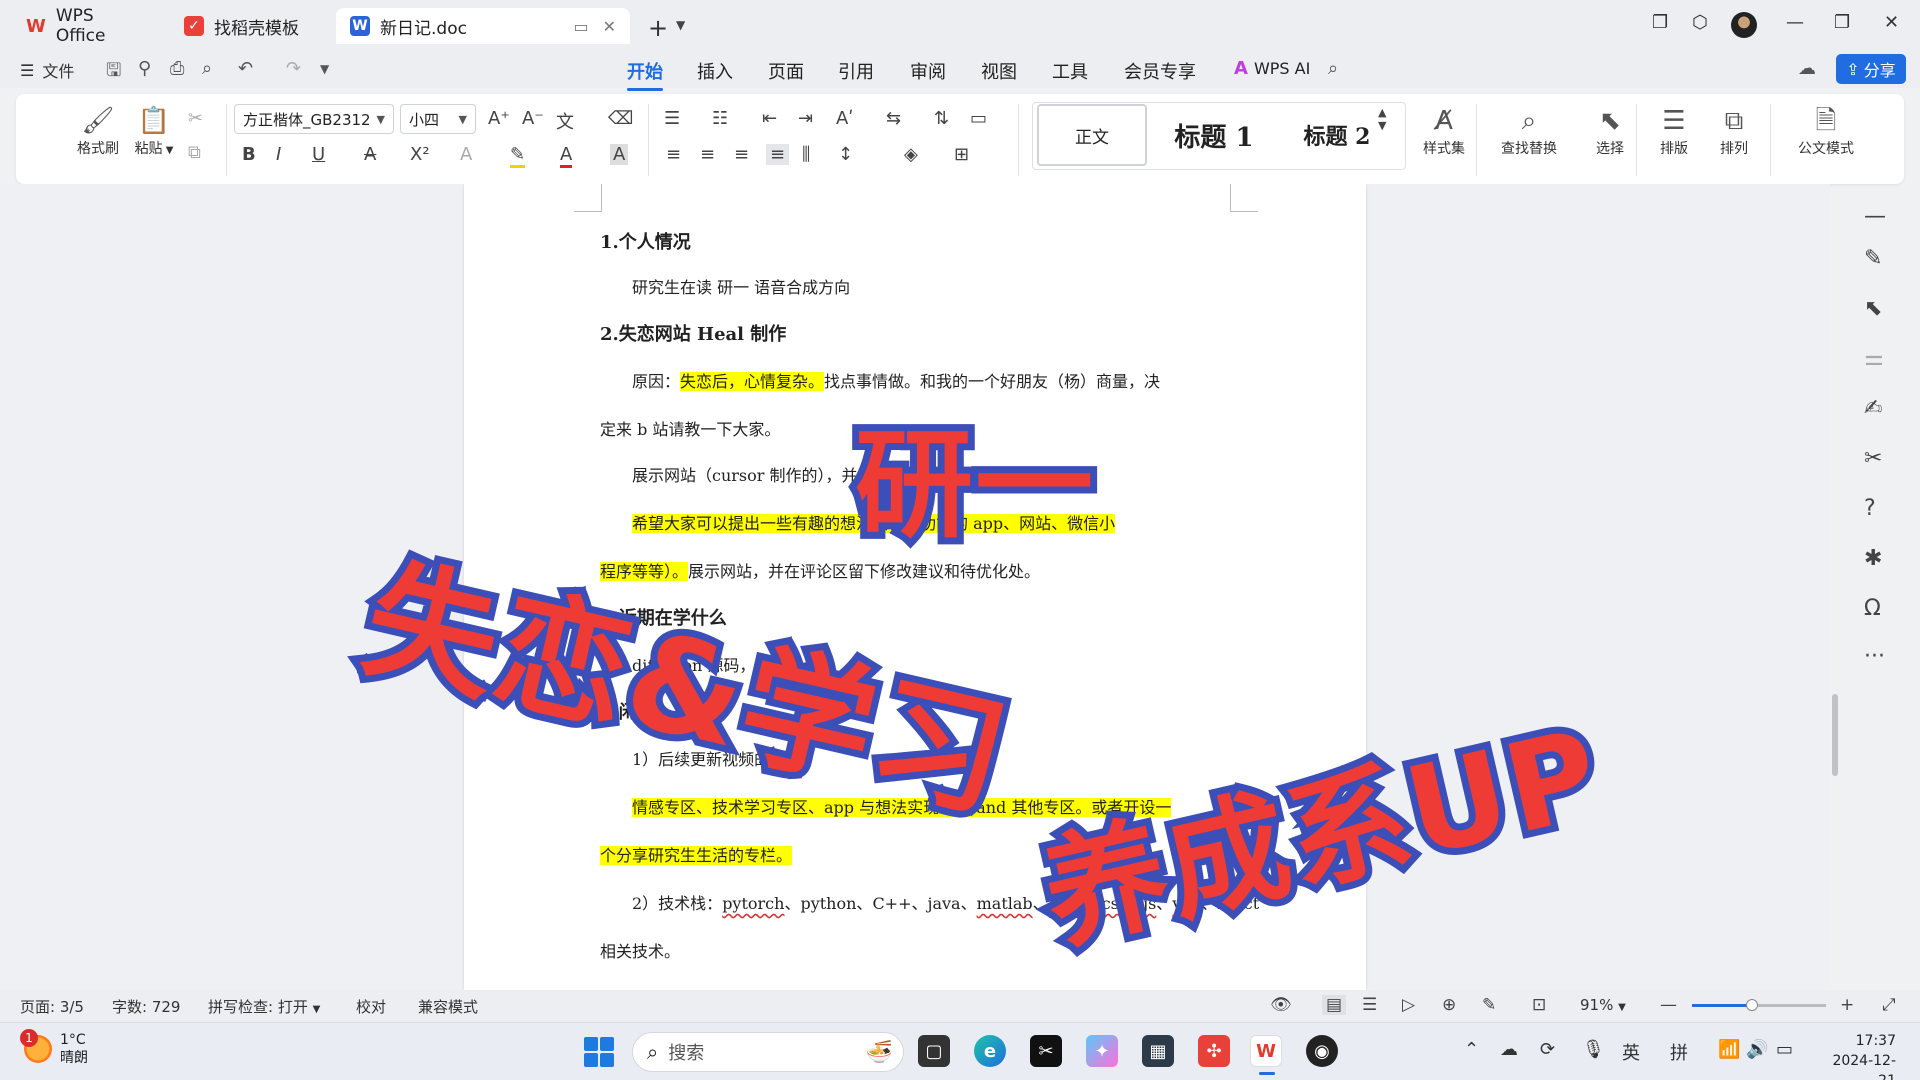  What do you see at coordinates (673, 154) in the screenshot?
I see `align-left-icon: ≡` at bounding box center [673, 154].